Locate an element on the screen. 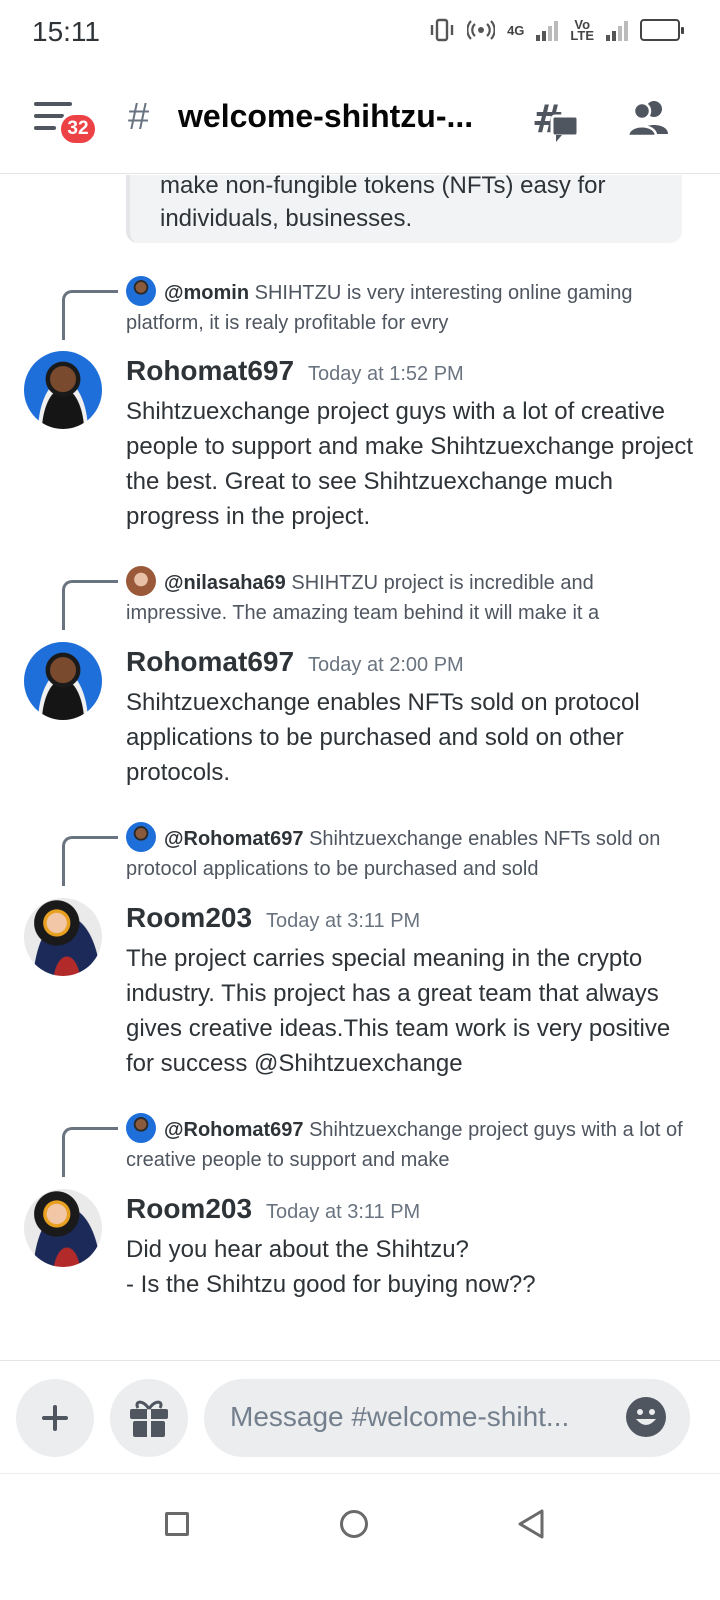  gift-icon is located at coordinates (149, 1418).